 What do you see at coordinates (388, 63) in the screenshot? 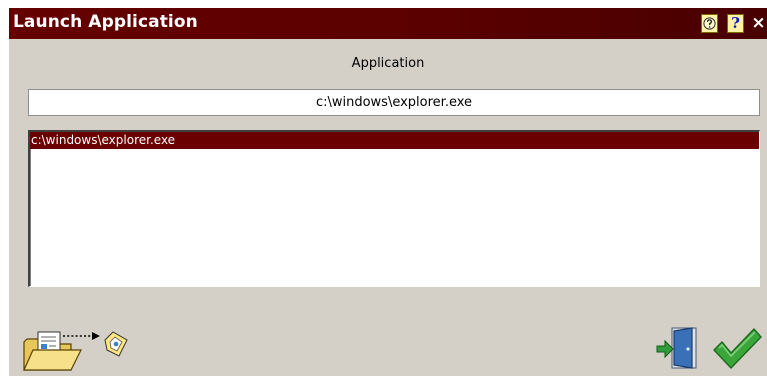
I see `application-label: Application` at bounding box center [388, 63].